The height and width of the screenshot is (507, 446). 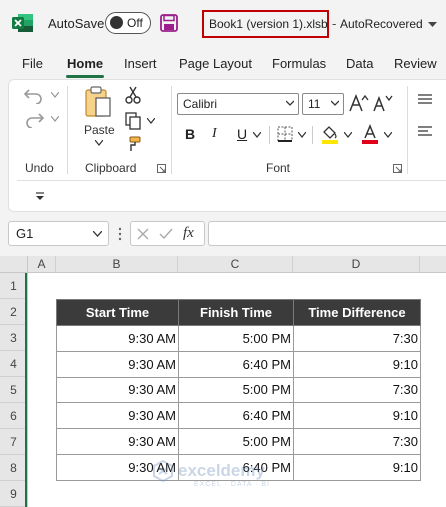 I want to click on redo-dropdown-icon, so click(x=55, y=119).